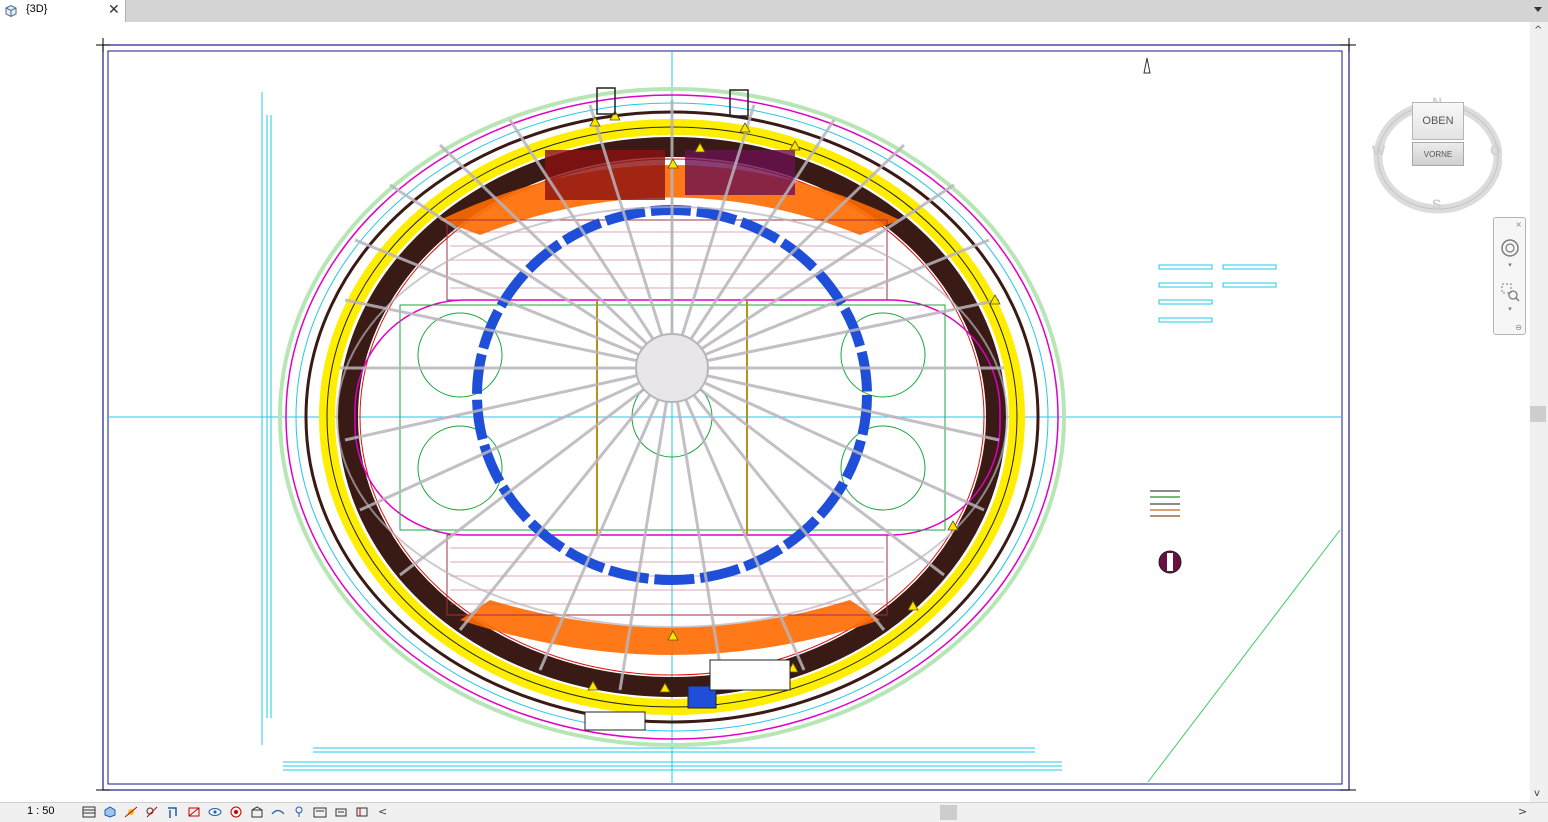 This screenshot has width=1548, height=822. I want to click on sun-path-icon, so click(130, 812).